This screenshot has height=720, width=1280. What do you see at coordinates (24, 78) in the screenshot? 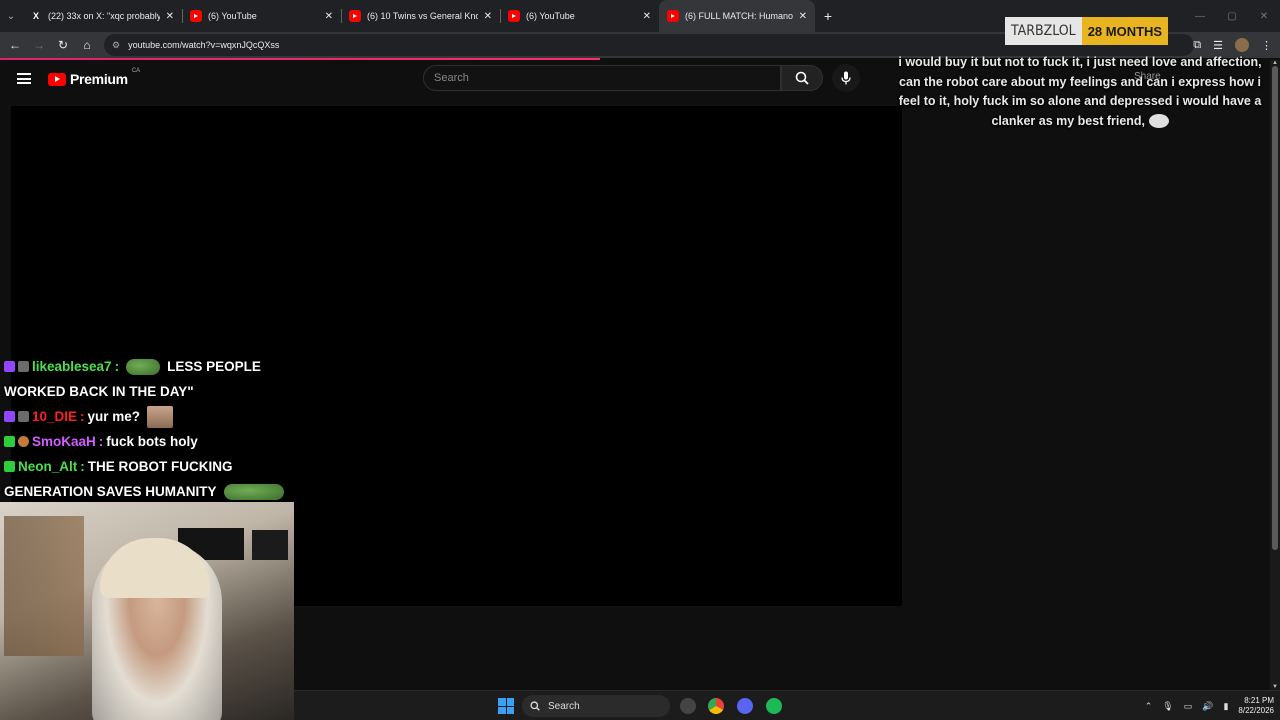
I see `hamburger-menu-icon` at bounding box center [24, 78].